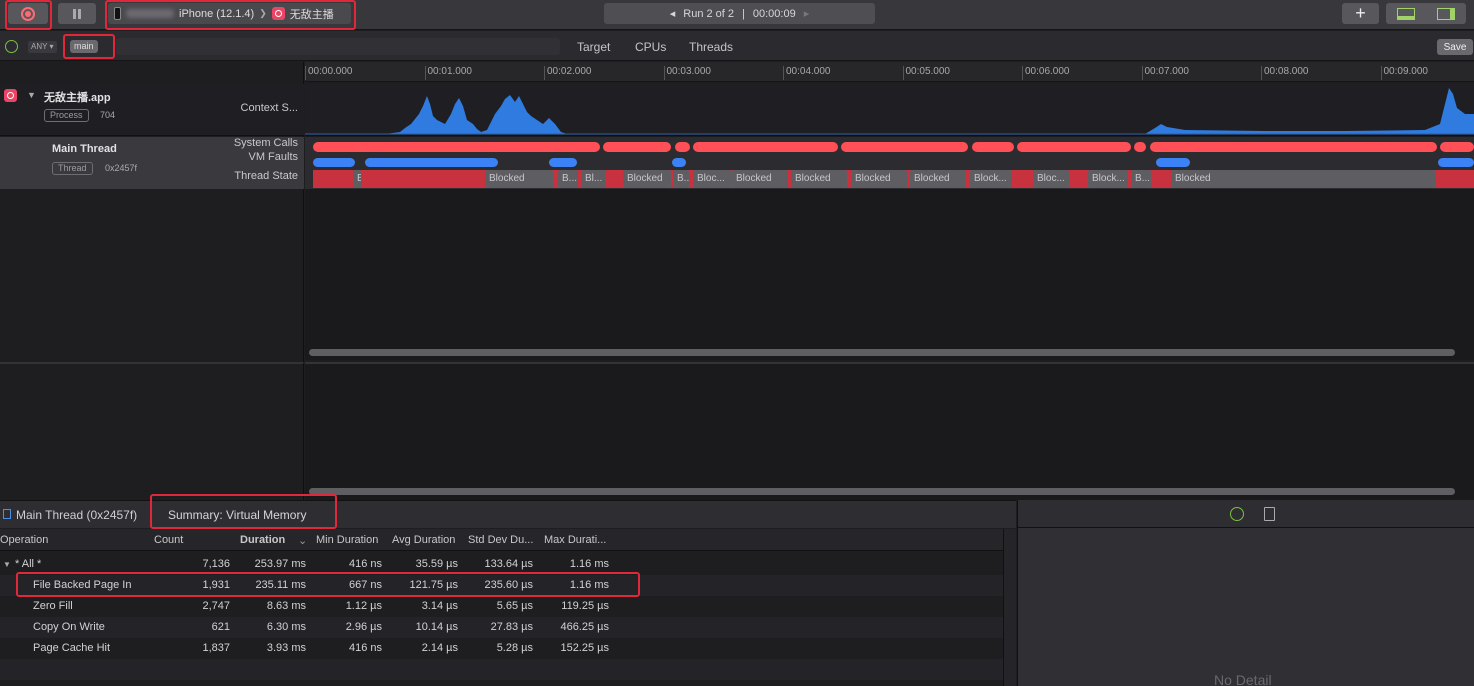 The image size is (1474, 686). What do you see at coordinates (882, 491) in the screenshot?
I see `lower-horizontal-scrollbar` at bounding box center [882, 491].